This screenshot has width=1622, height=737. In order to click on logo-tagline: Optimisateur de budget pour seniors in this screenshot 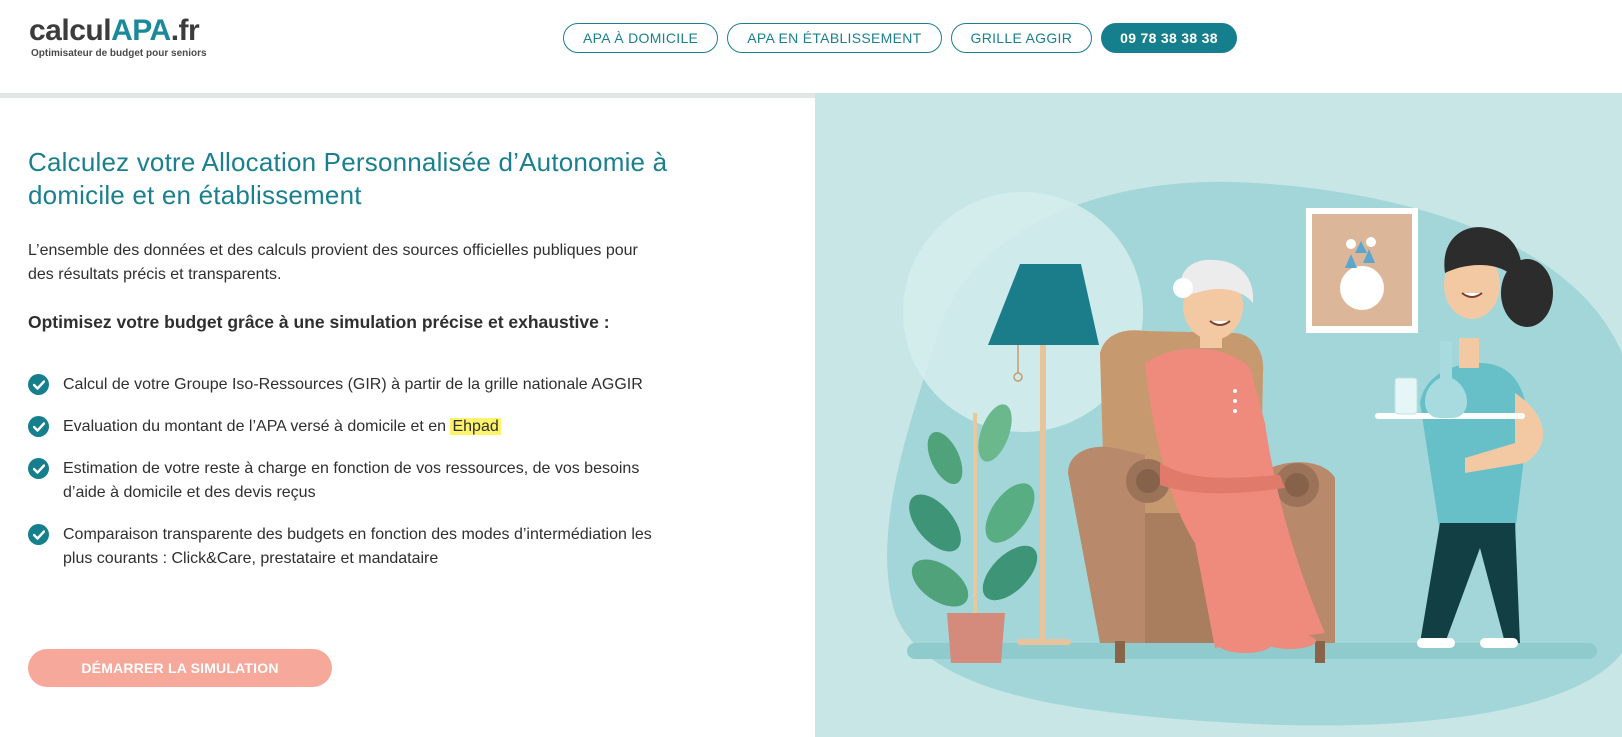, I will do `click(119, 53)`.